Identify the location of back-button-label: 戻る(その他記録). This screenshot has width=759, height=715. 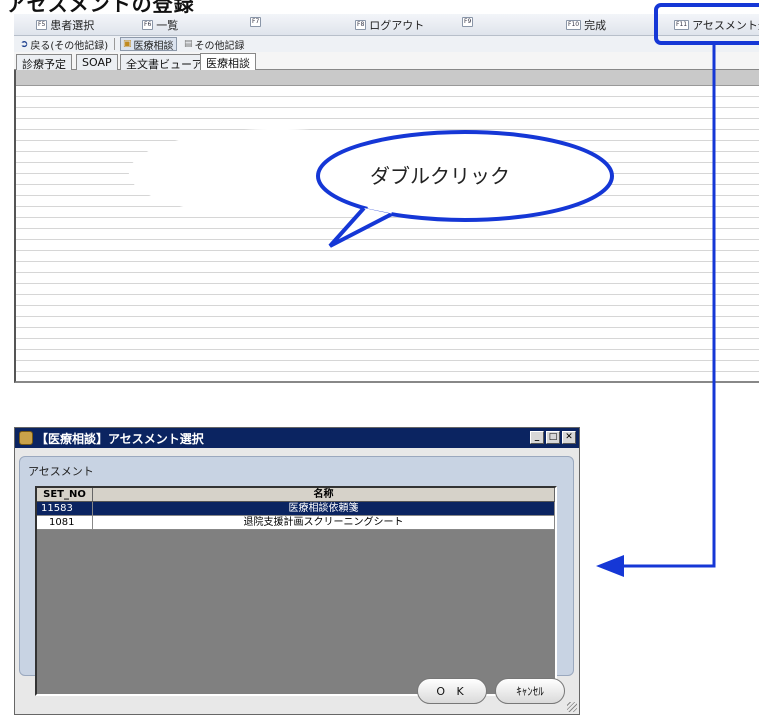
(69, 46).